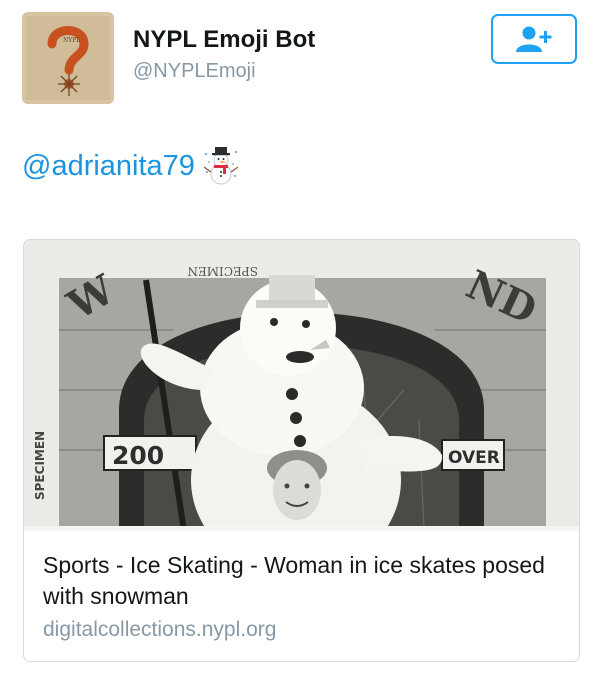 The image size is (605, 680). Describe the element at coordinates (222, 271) in the screenshot. I see `photo-specimen-top: SPECIMEN` at that location.